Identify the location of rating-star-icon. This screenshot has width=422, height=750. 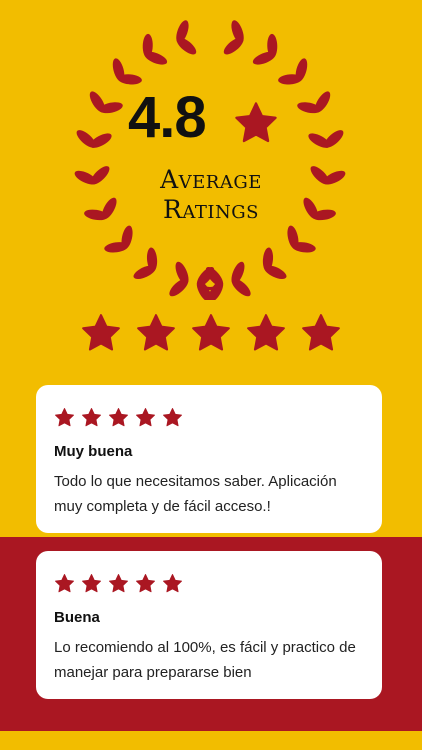
(256, 122).